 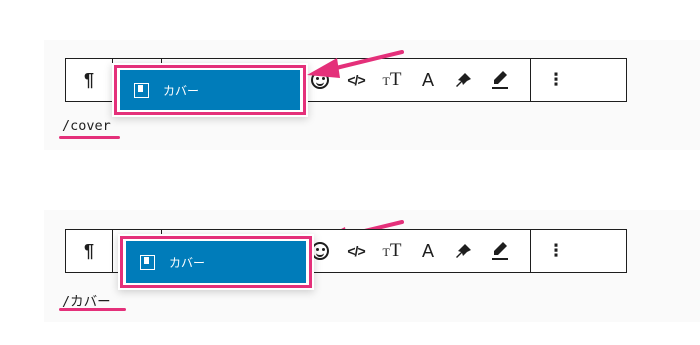 I want to click on highlight-icon, so click(x=500, y=251).